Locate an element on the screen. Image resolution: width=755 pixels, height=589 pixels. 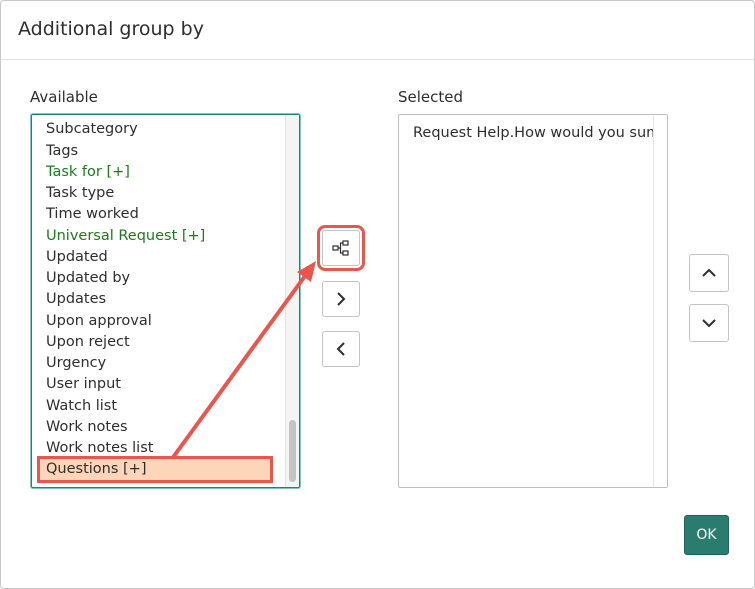
remove-button is located at coordinates (341, 349).